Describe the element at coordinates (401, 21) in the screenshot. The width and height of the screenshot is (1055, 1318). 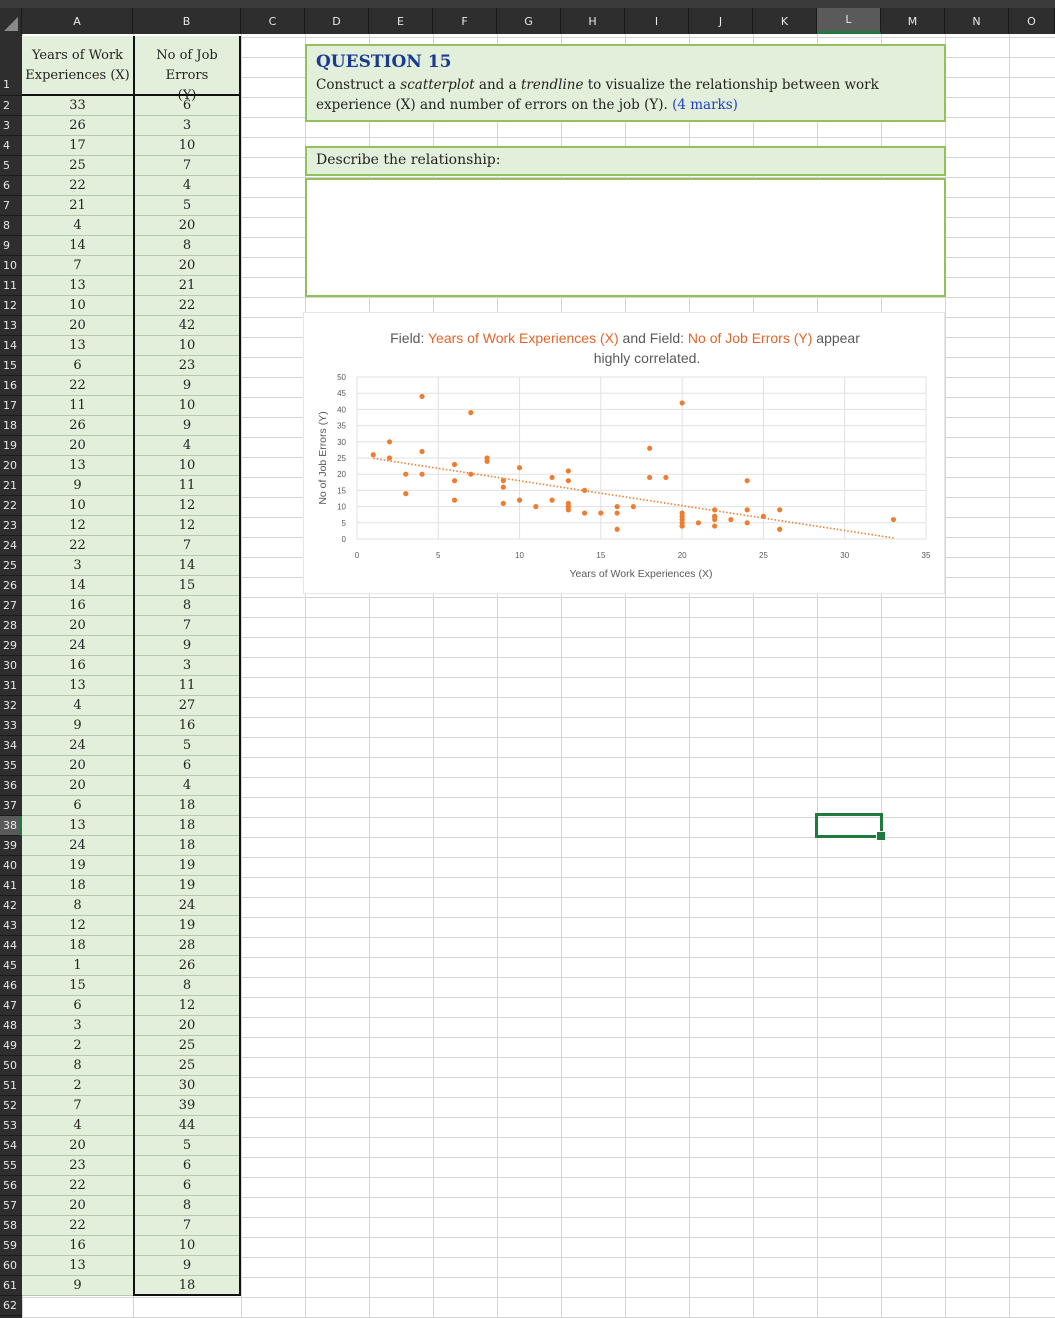
I see `column-header-e: E` at that location.